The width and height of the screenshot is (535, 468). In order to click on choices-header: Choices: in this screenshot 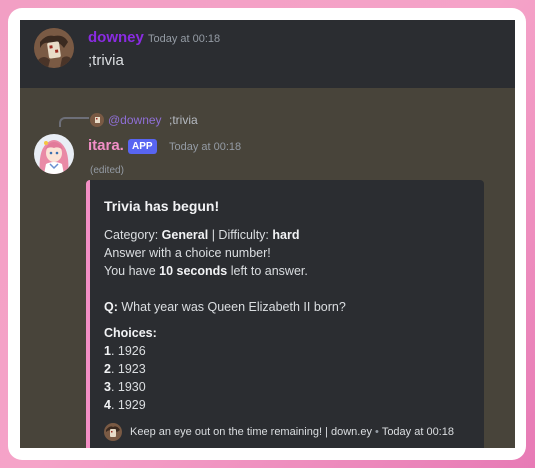, I will do `click(130, 333)`.